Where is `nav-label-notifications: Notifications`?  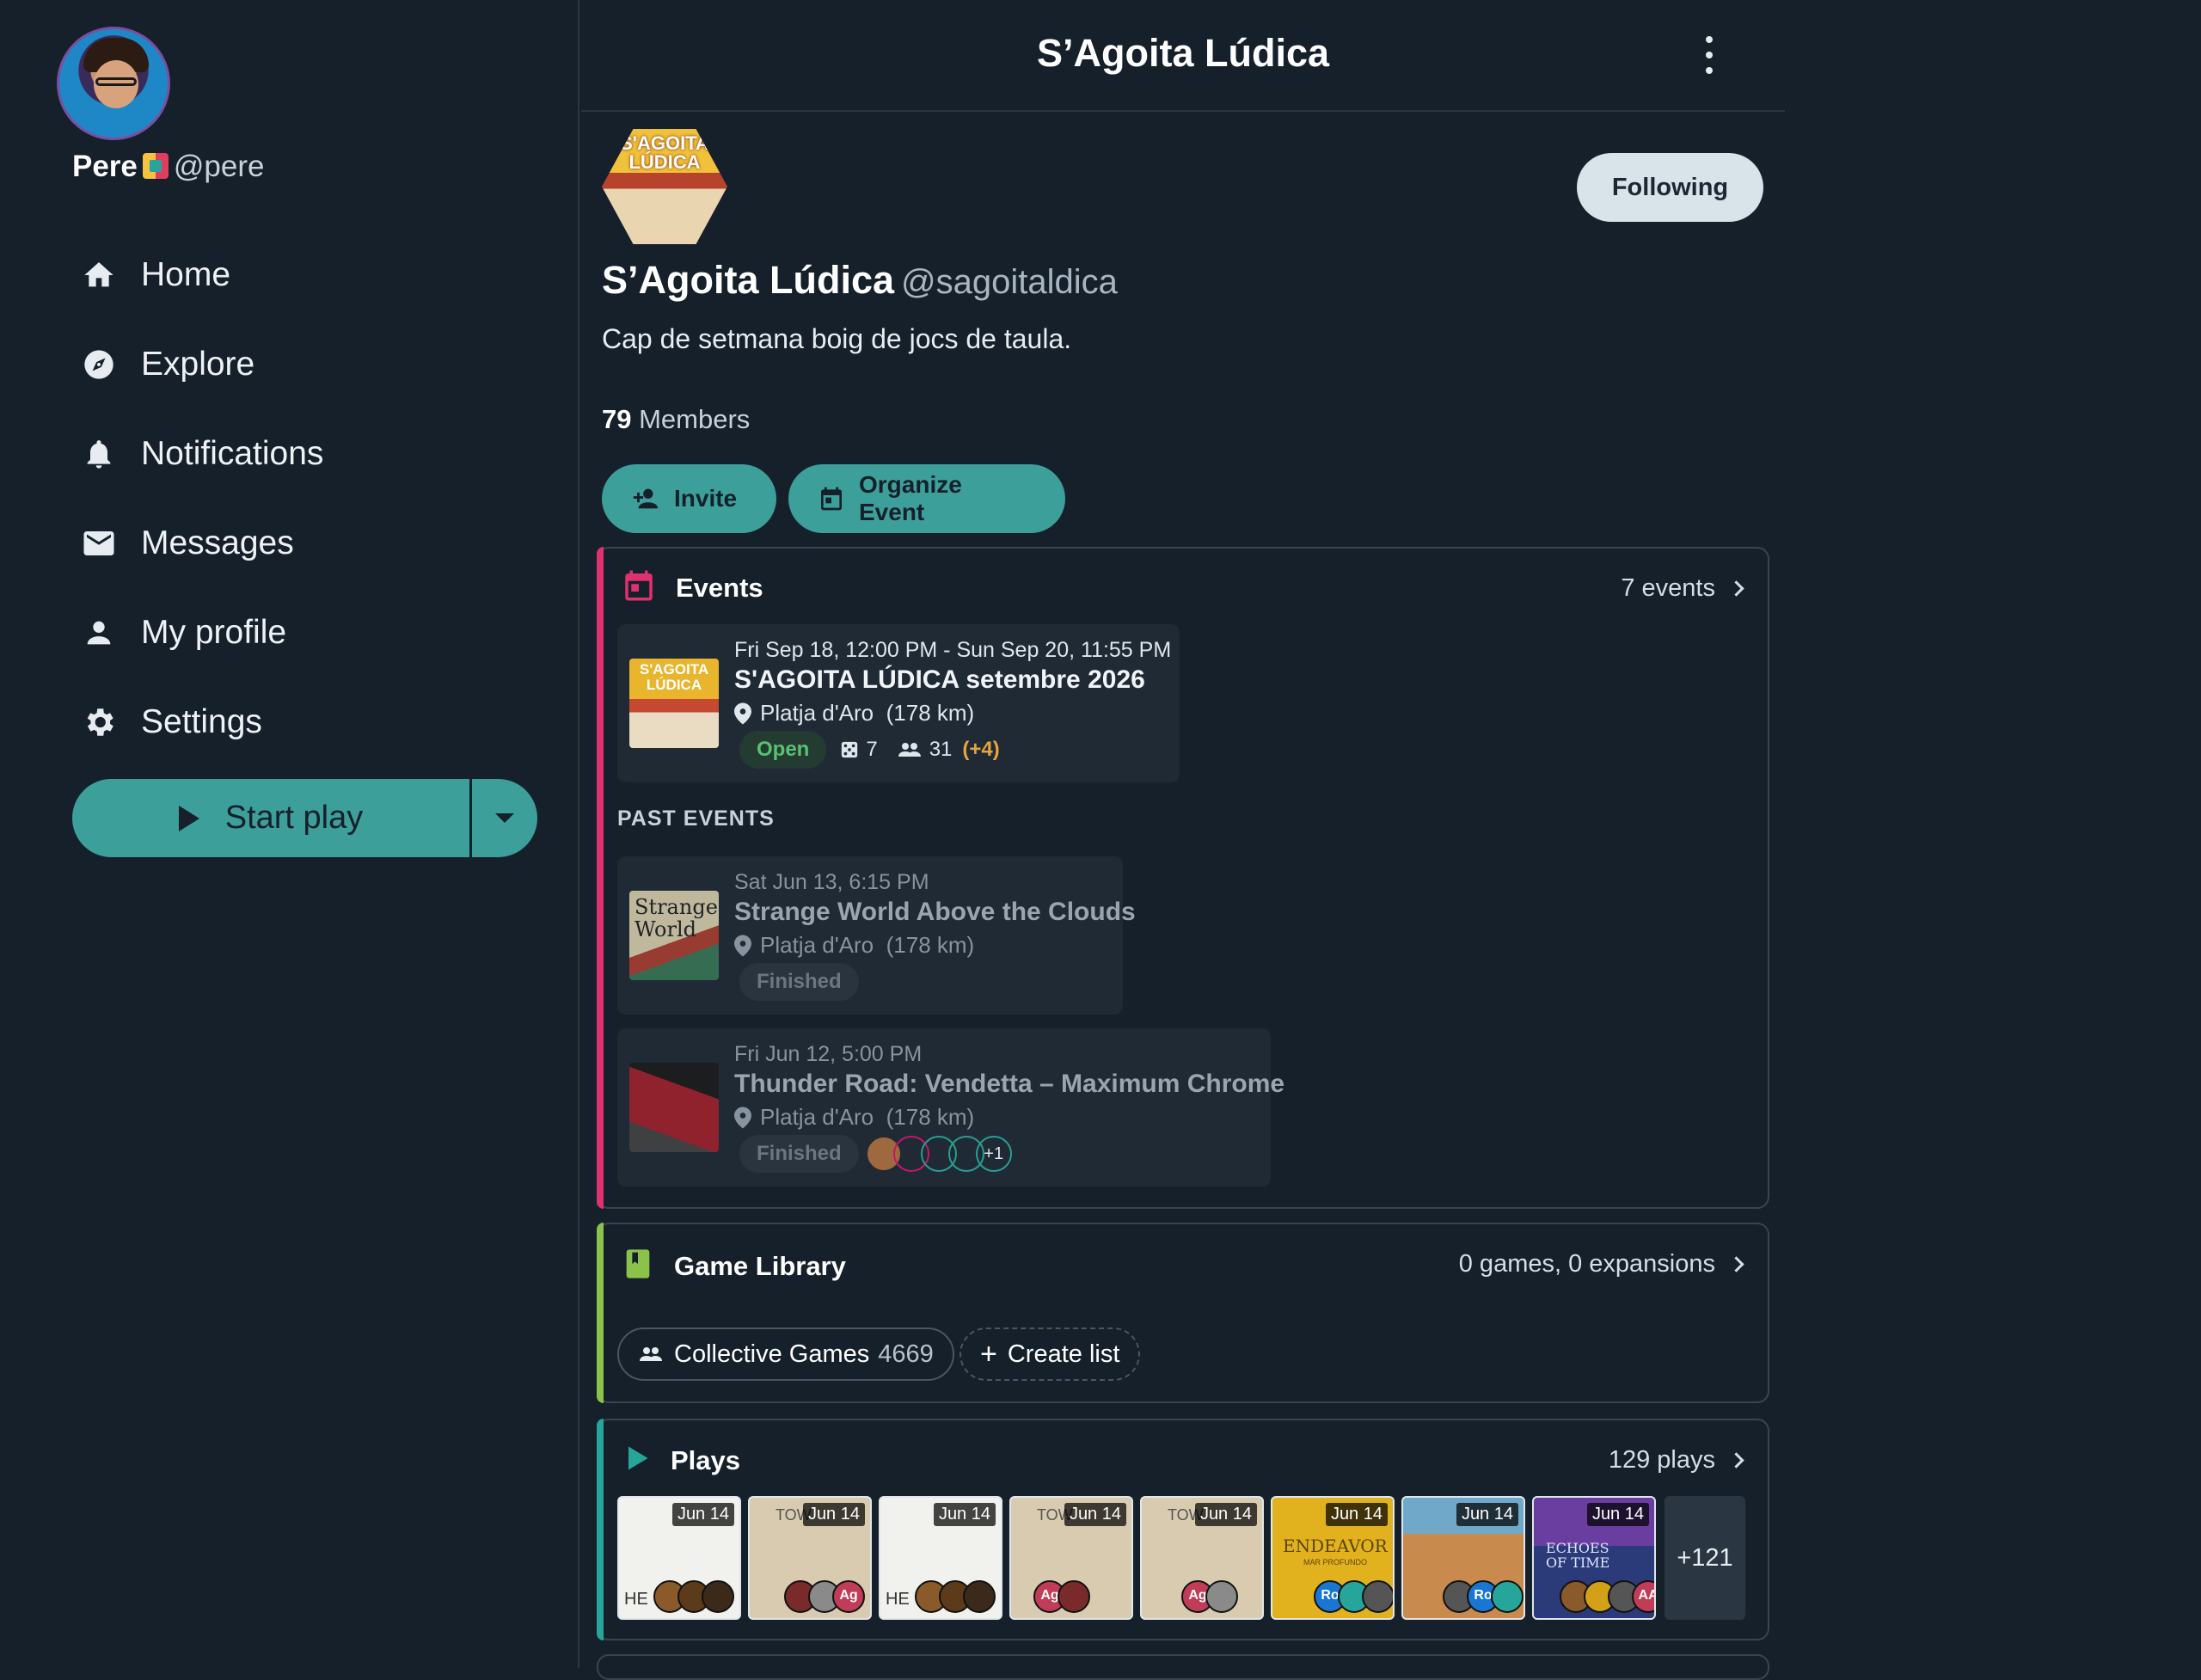 nav-label-notifications: Notifications is located at coordinates (232, 454).